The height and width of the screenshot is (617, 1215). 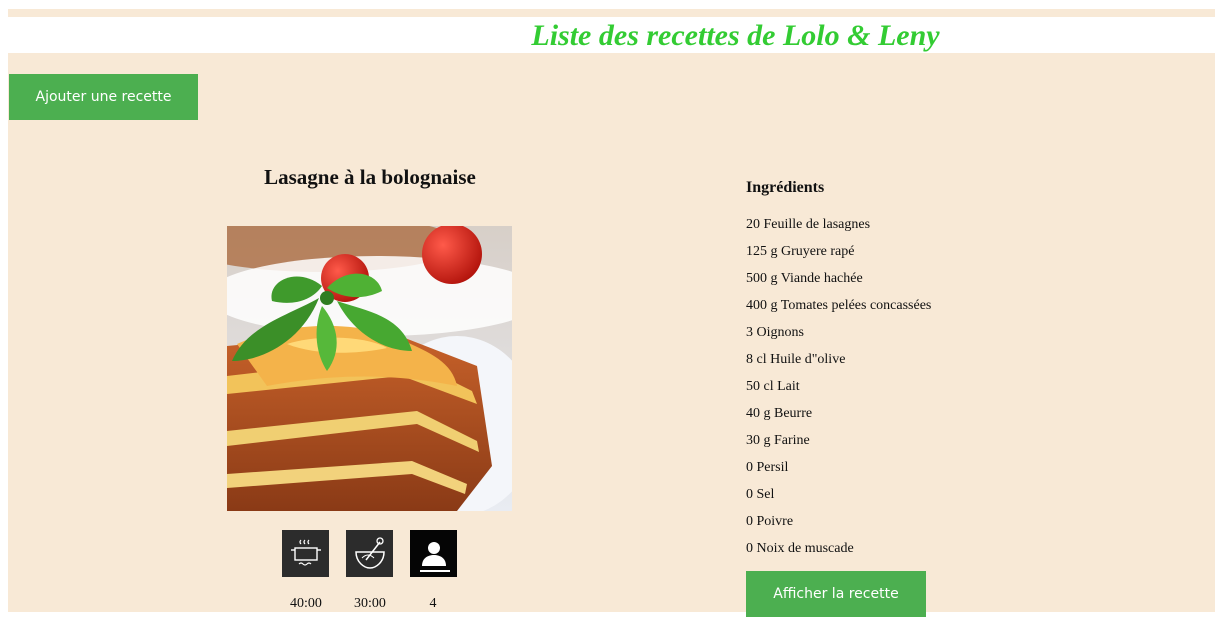 I want to click on ingredient-item: 0 Poivre, so click(x=770, y=521).